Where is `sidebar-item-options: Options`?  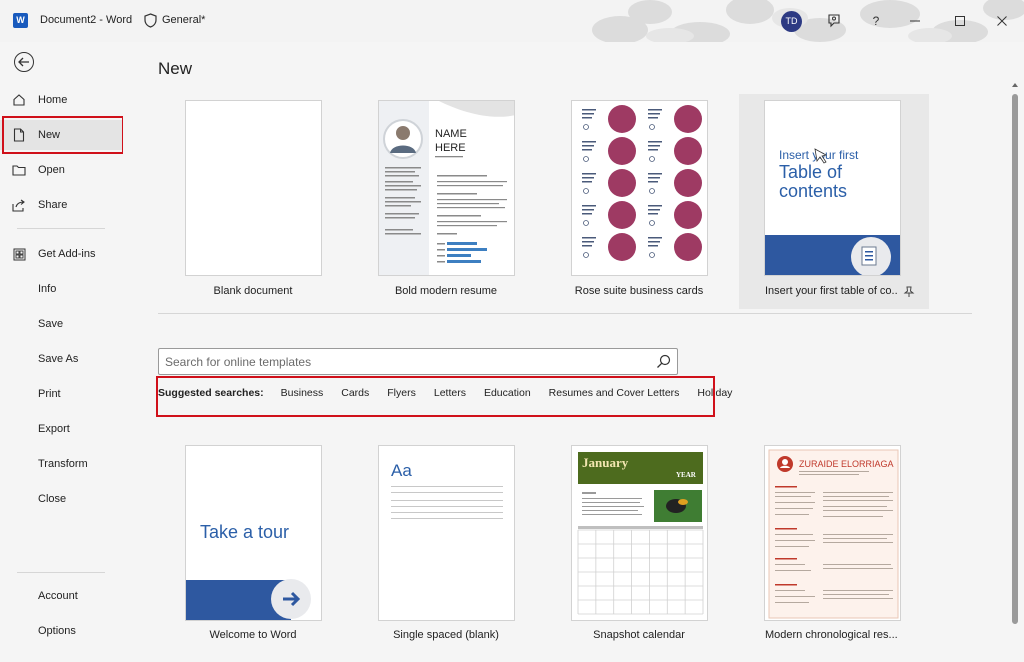 sidebar-item-options: Options is located at coordinates (61, 631).